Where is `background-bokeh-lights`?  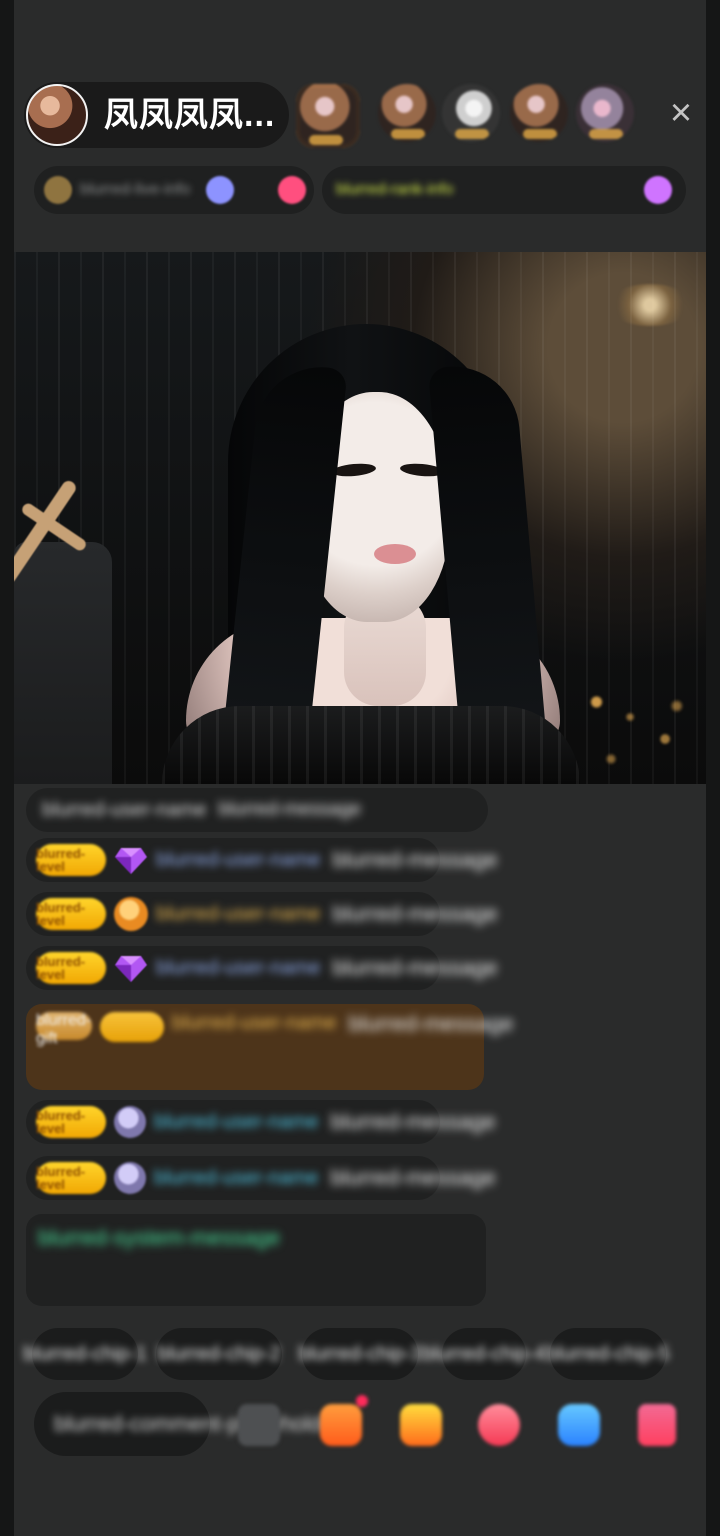 background-bokeh-lights is located at coordinates (633, 734).